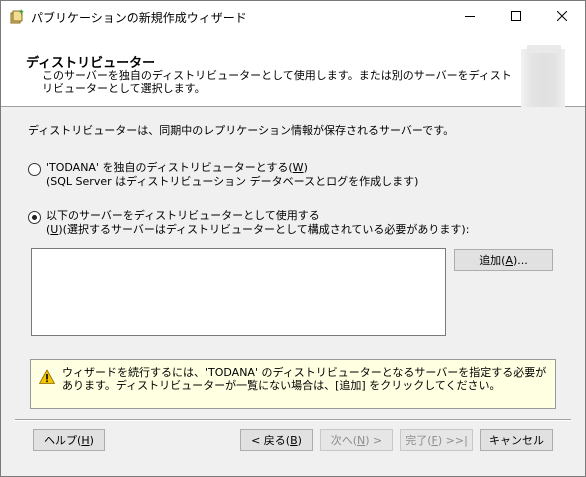 The height and width of the screenshot is (477, 586). I want to click on distributor-intro-text: ディストリビューターは、同期中のレプリケーション情報が保存されるサーバーです。, so click(241, 130).